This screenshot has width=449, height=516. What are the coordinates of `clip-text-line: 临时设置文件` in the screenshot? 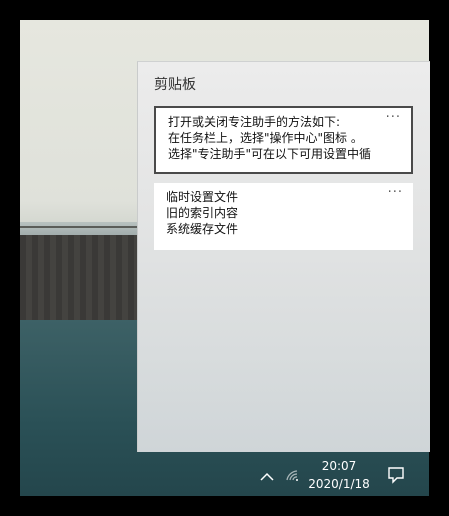 It's located at (202, 197).